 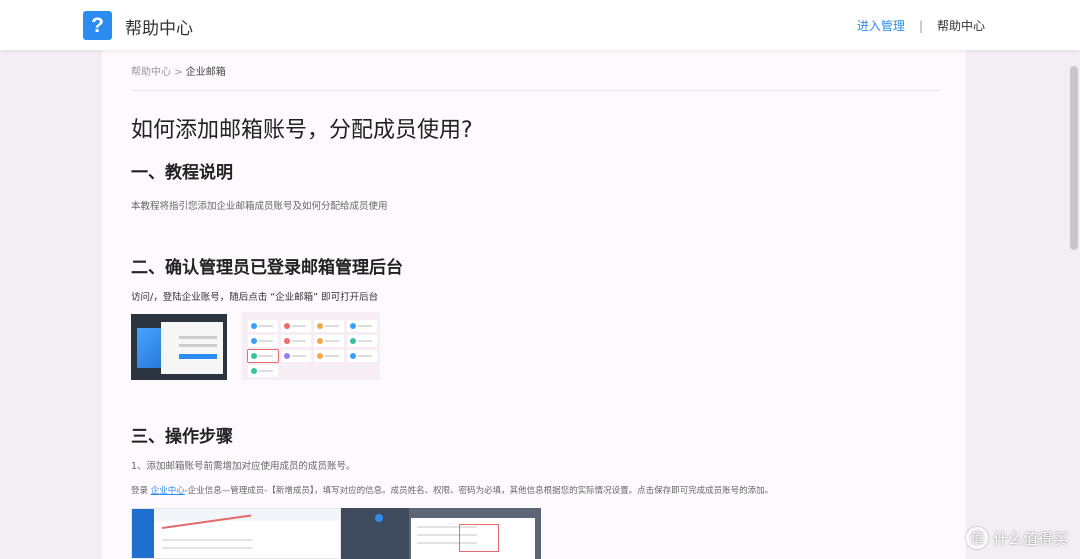 I want to click on section2-heading: 二、确认管理员已登录邮箱管理后台, so click(x=267, y=268).